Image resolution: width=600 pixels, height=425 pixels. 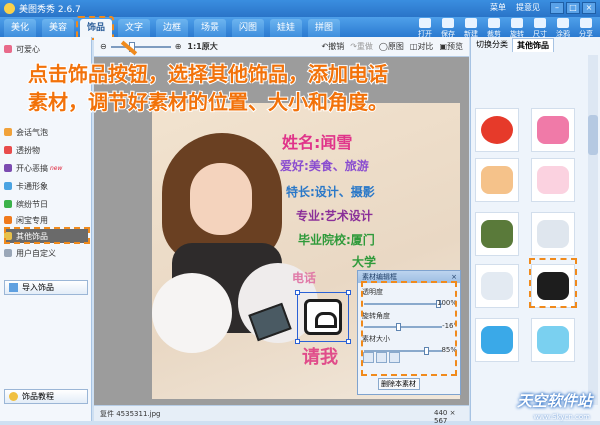 I want to click on resize-icon, so click(x=540, y=23).